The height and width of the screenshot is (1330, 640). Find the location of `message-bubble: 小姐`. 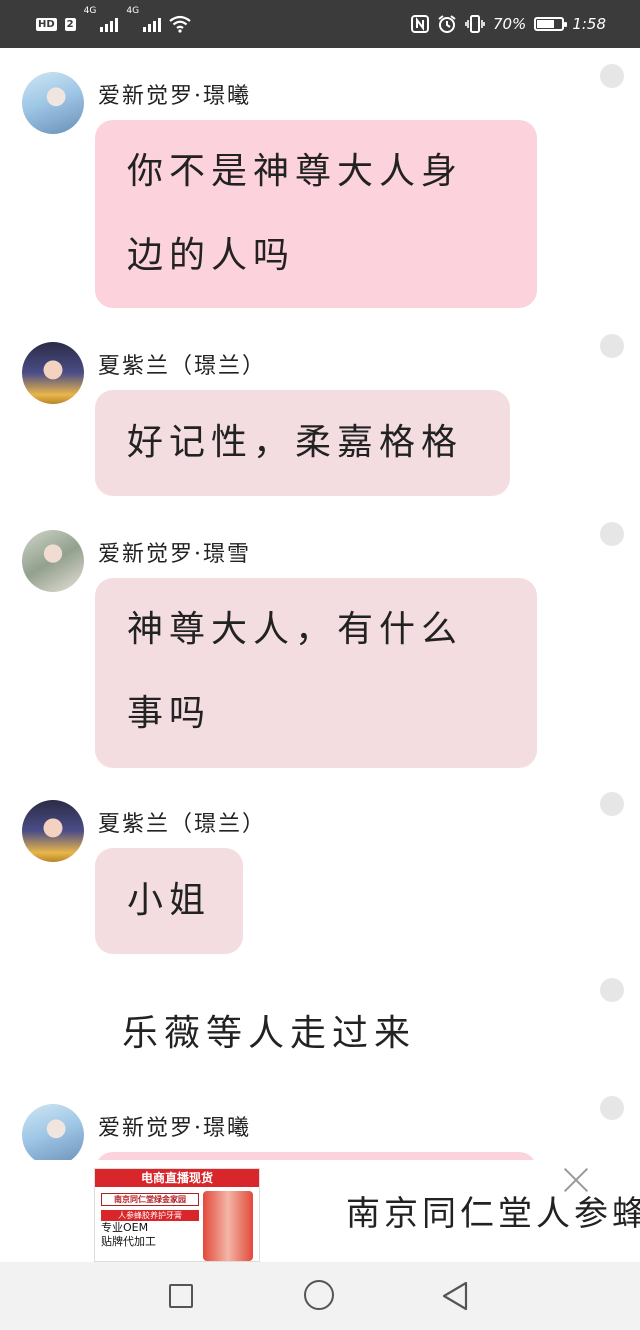

message-bubble: 小姐 is located at coordinates (169, 901).